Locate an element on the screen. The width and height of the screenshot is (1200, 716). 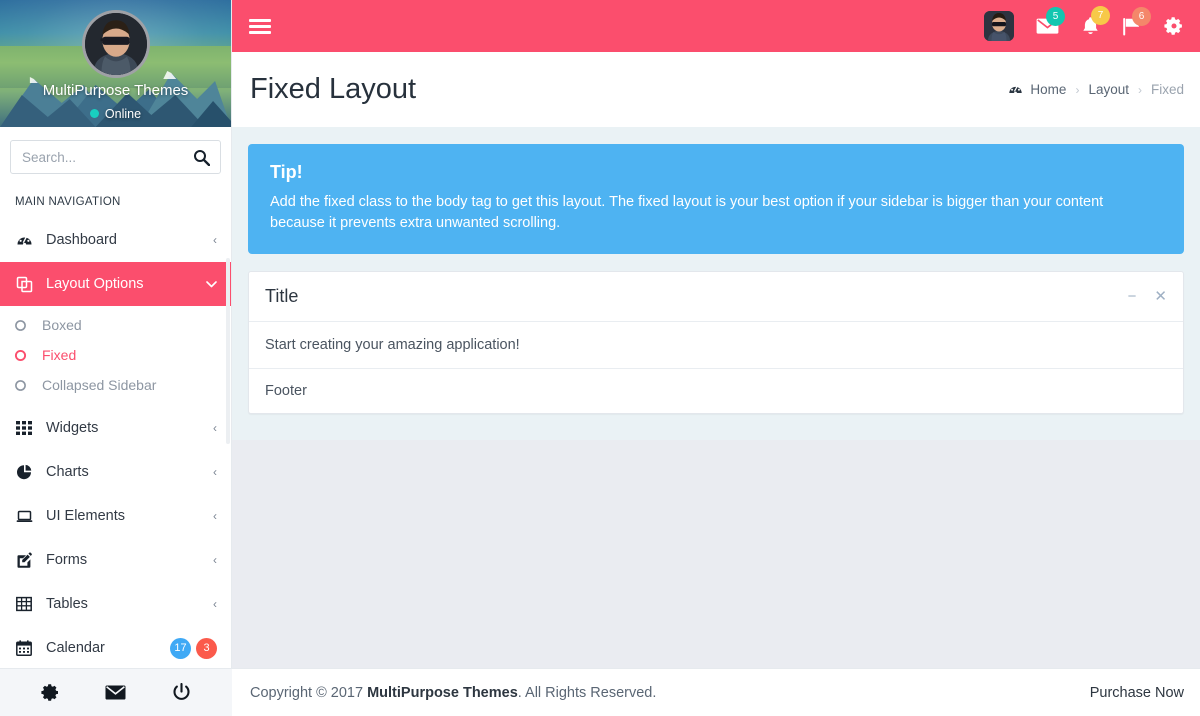
search-input is located at coordinates (115, 157).